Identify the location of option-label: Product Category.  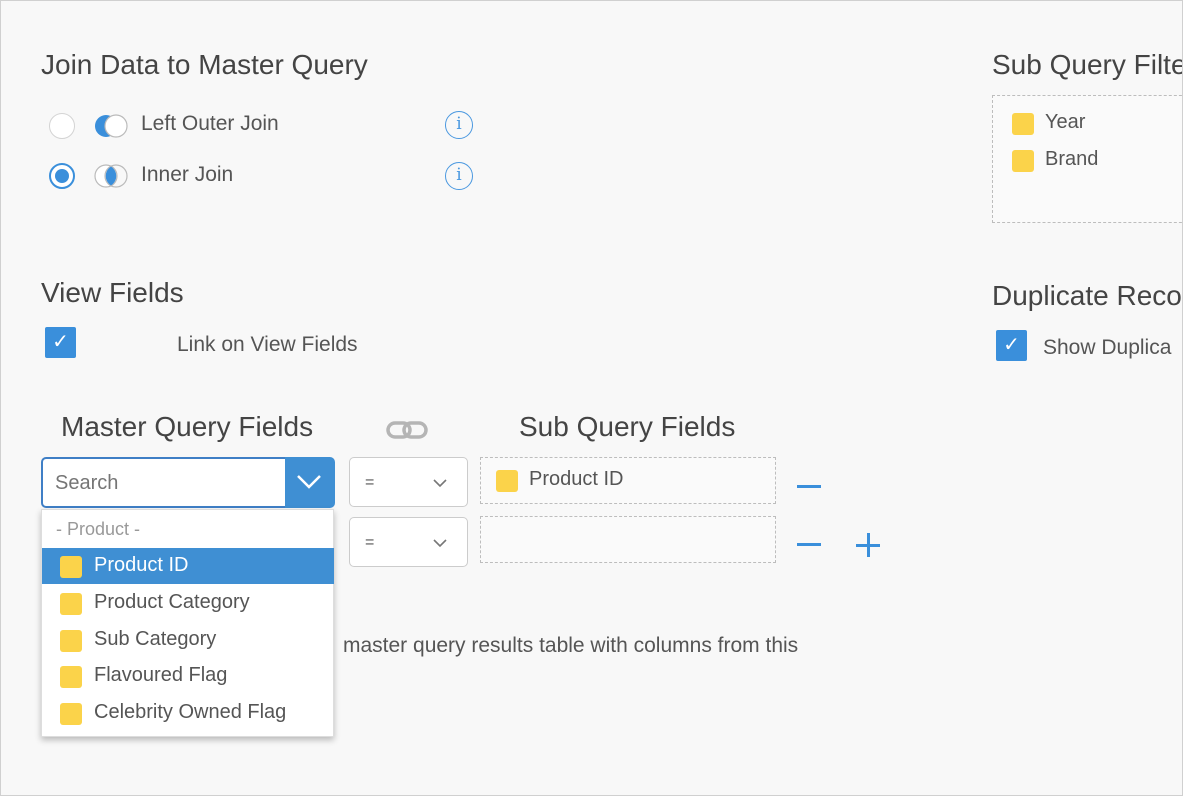
(172, 602).